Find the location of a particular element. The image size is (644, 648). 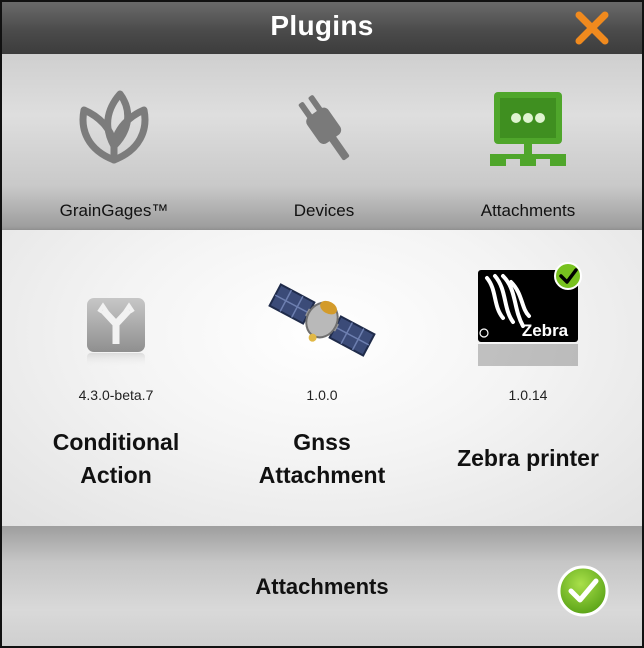

title-bar: Plugins is located at coordinates (322, 28).